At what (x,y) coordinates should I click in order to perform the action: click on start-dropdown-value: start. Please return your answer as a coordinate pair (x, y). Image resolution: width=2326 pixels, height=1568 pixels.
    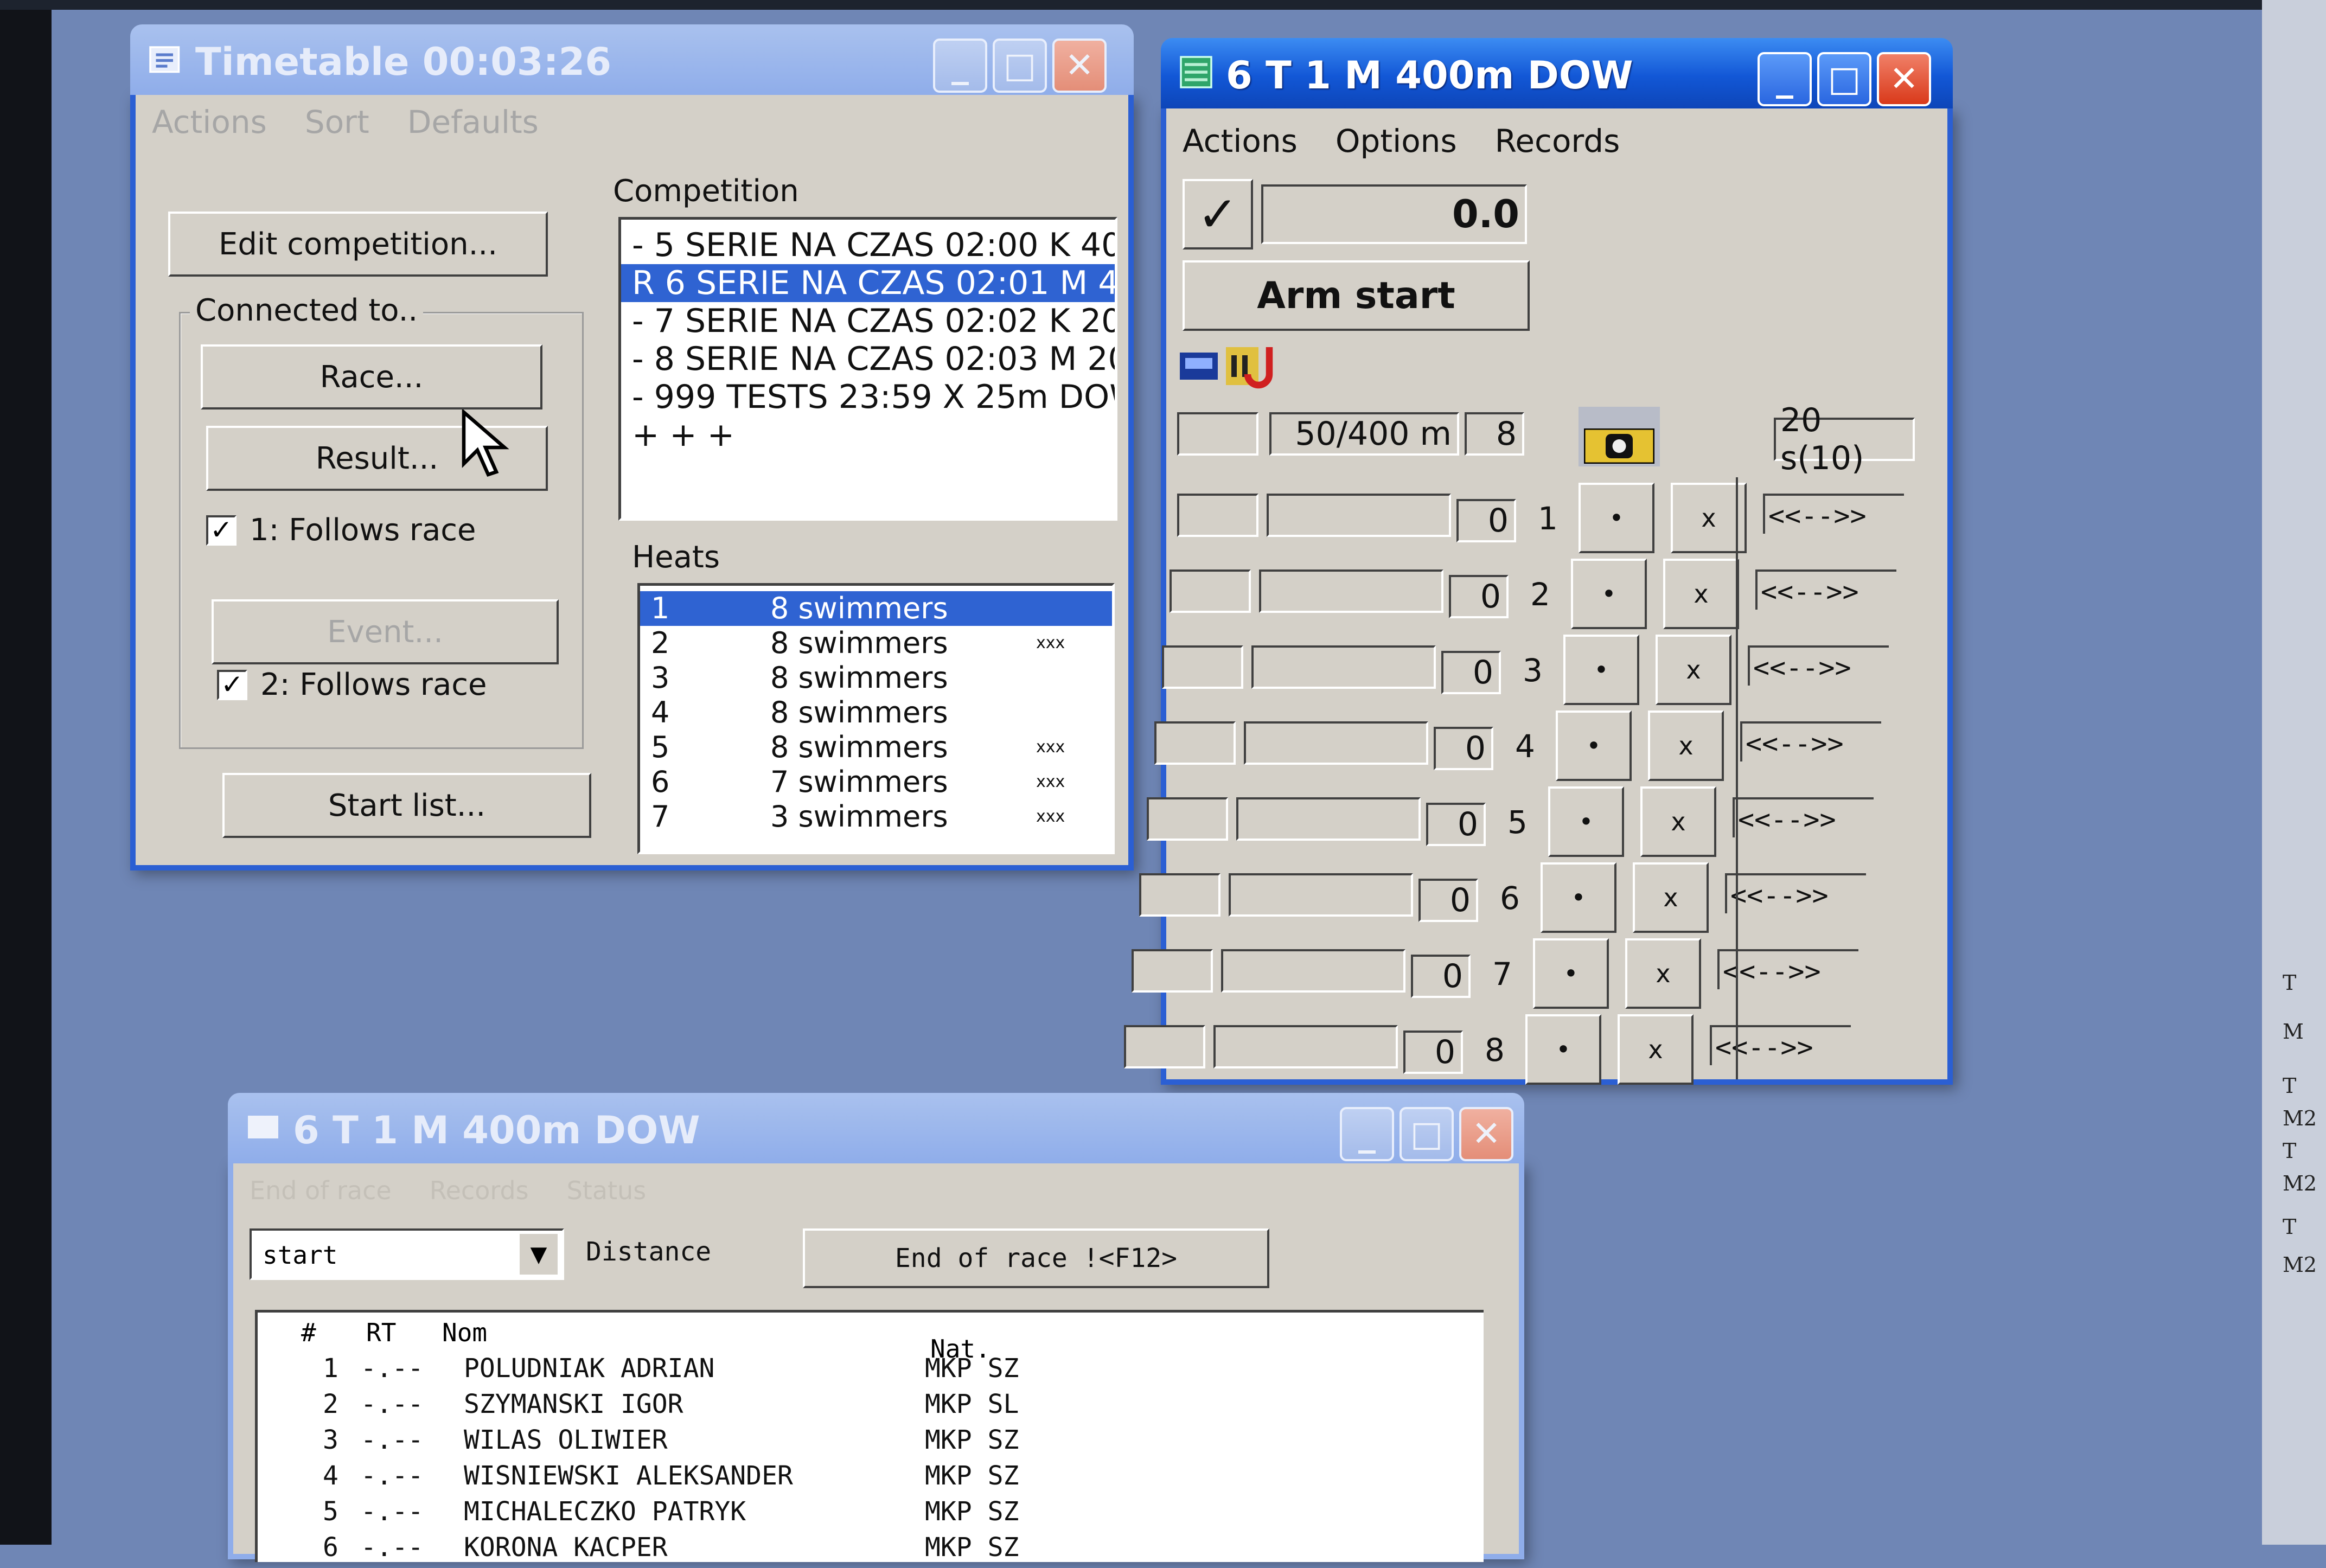
    Looking at the image, I should click on (300, 1255).